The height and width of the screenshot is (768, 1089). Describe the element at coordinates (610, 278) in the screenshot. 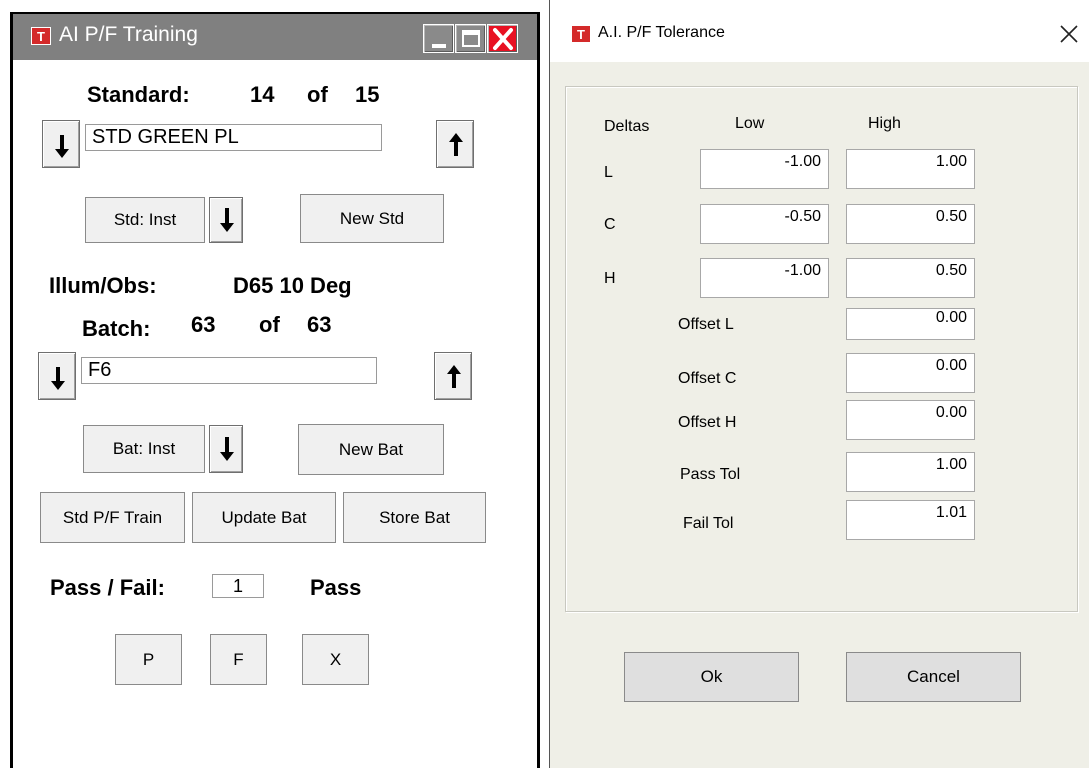

I see `delta-h-label: H` at that location.